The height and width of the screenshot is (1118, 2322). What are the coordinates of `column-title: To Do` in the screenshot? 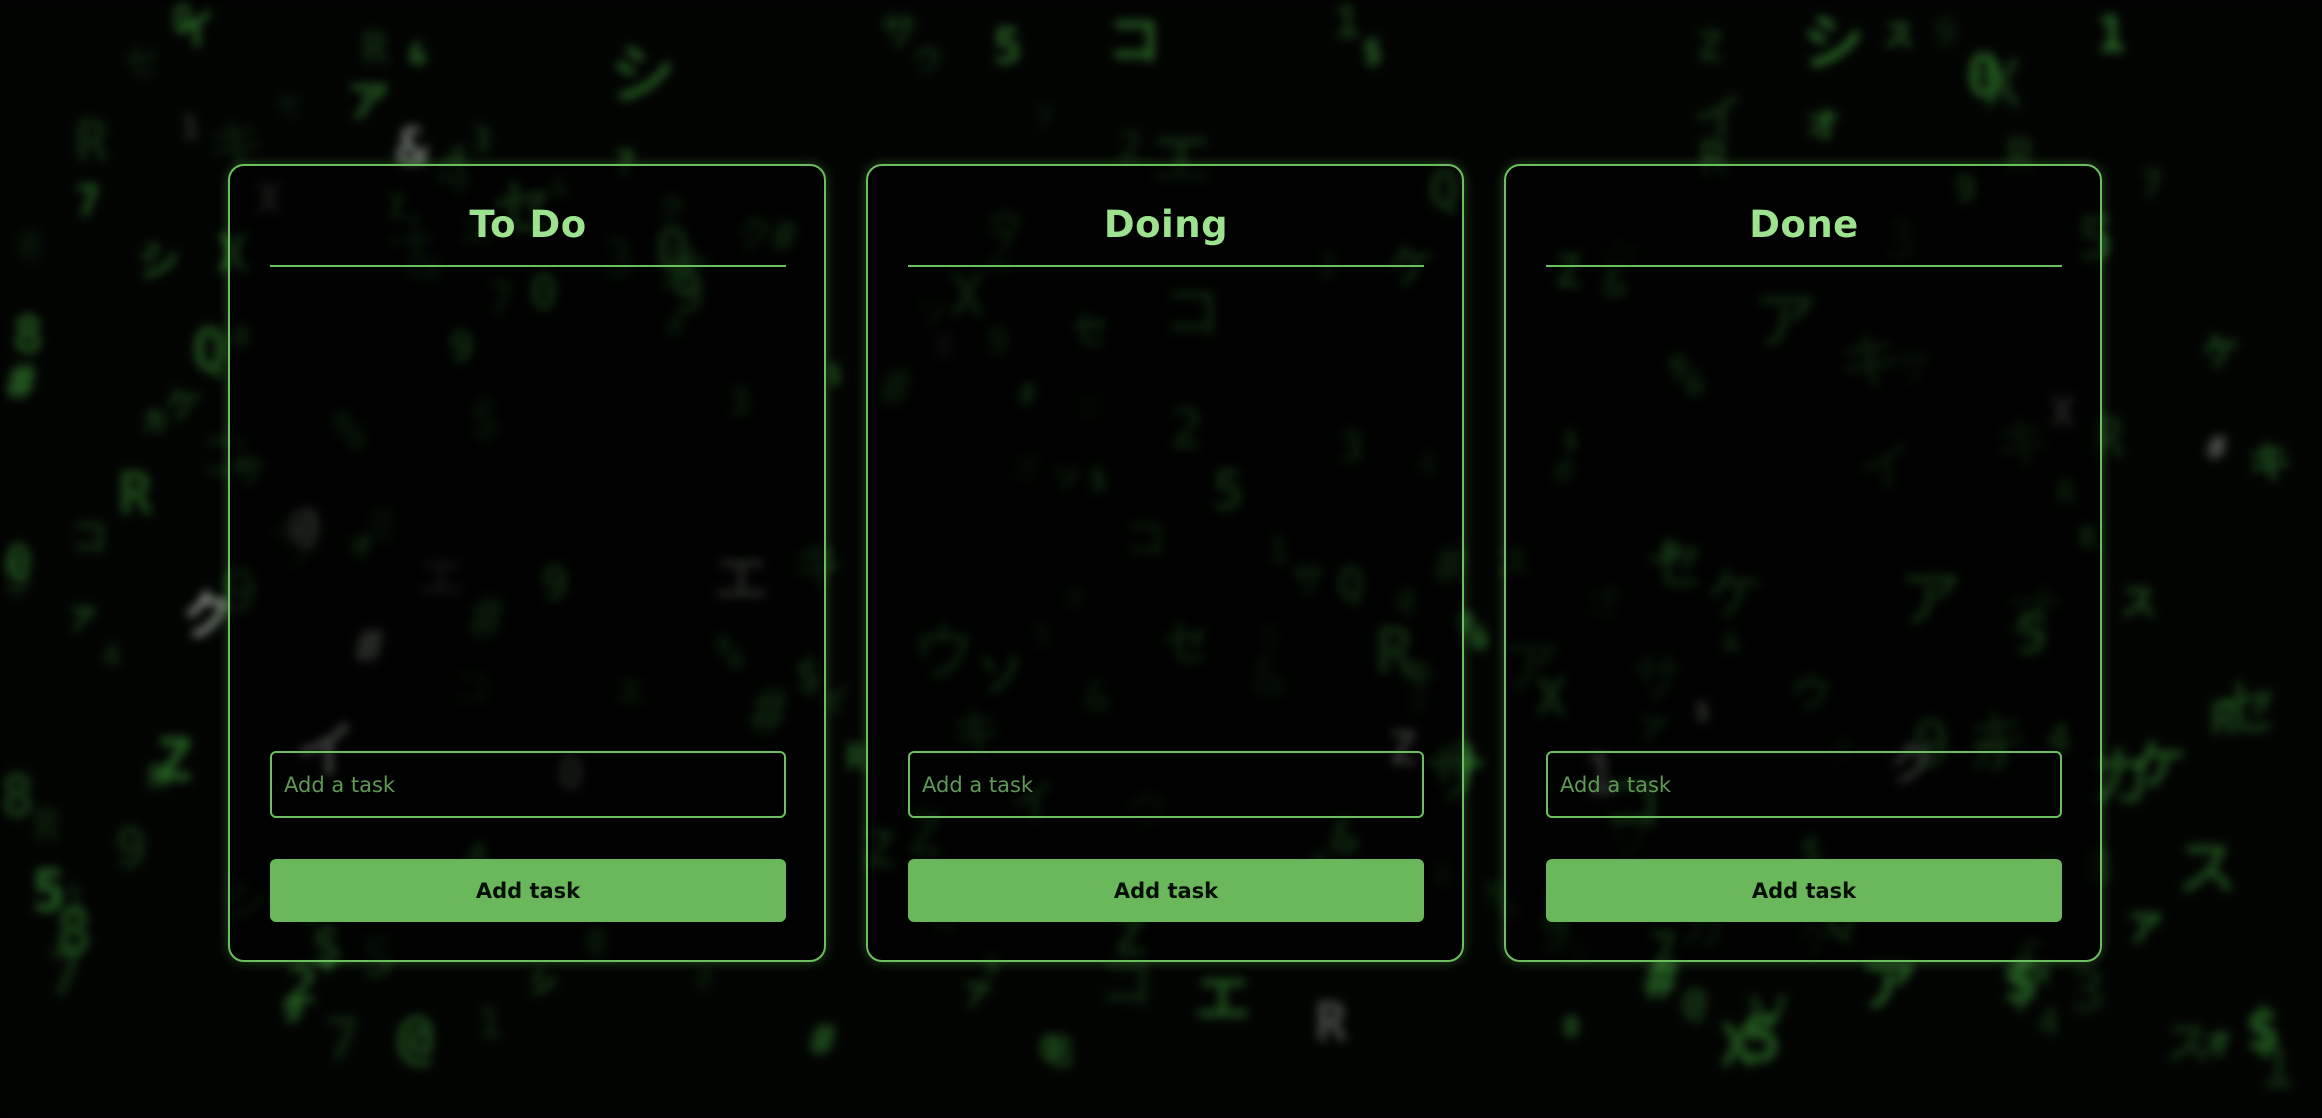 It's located at (528, 224).